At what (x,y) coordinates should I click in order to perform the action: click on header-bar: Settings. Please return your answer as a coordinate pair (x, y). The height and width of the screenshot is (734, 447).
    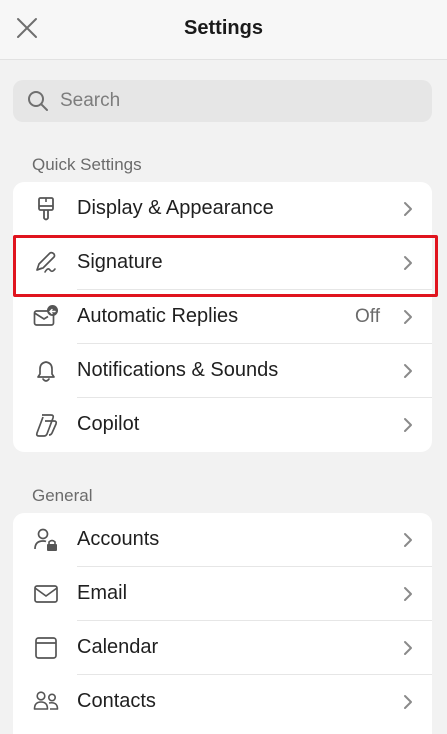
    Looking at the image, I should click on (223, 30).